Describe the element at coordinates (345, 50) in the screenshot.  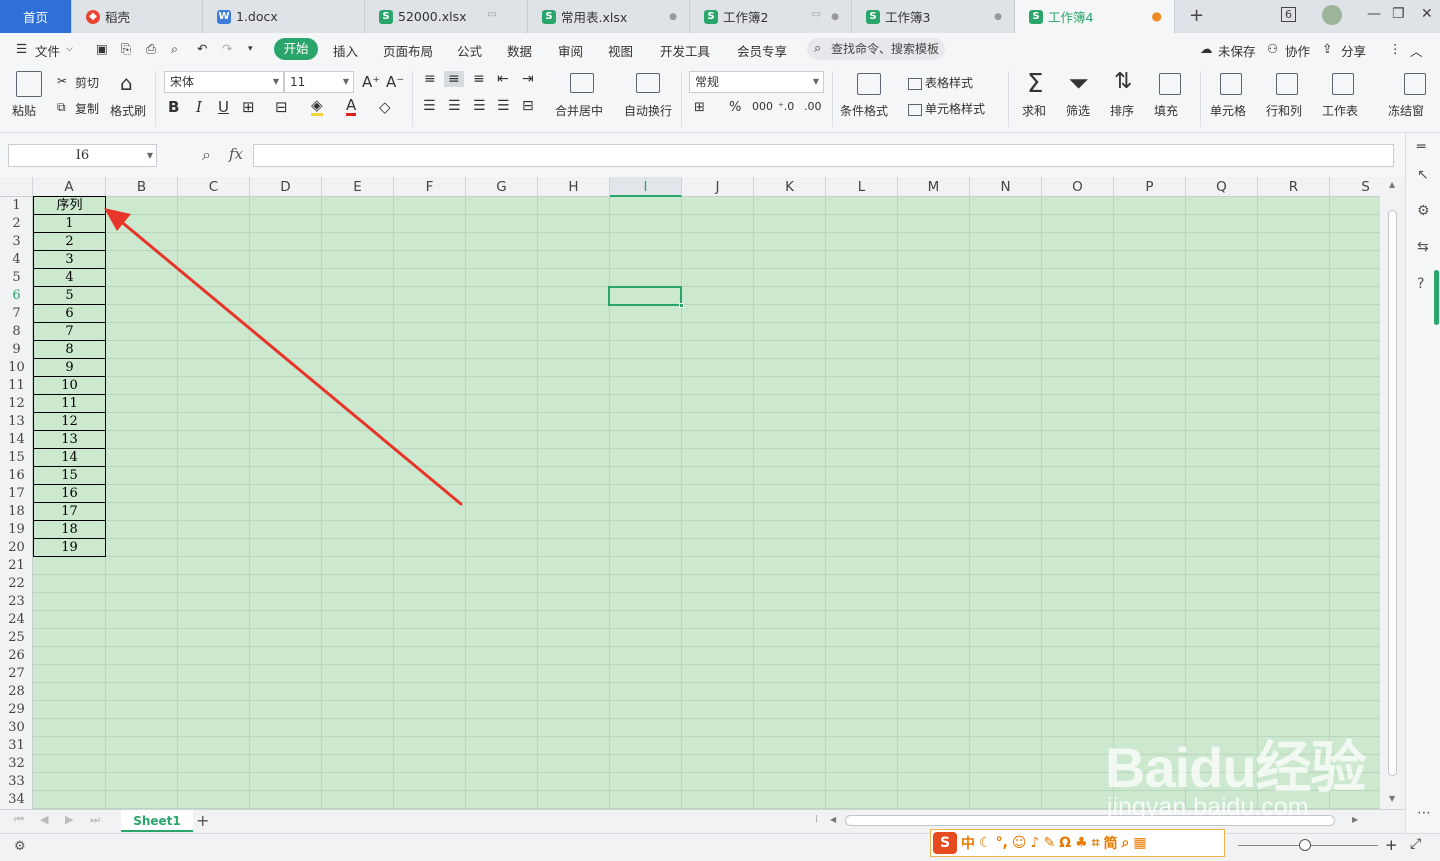
I see `menu-insert: 插入` at that location.